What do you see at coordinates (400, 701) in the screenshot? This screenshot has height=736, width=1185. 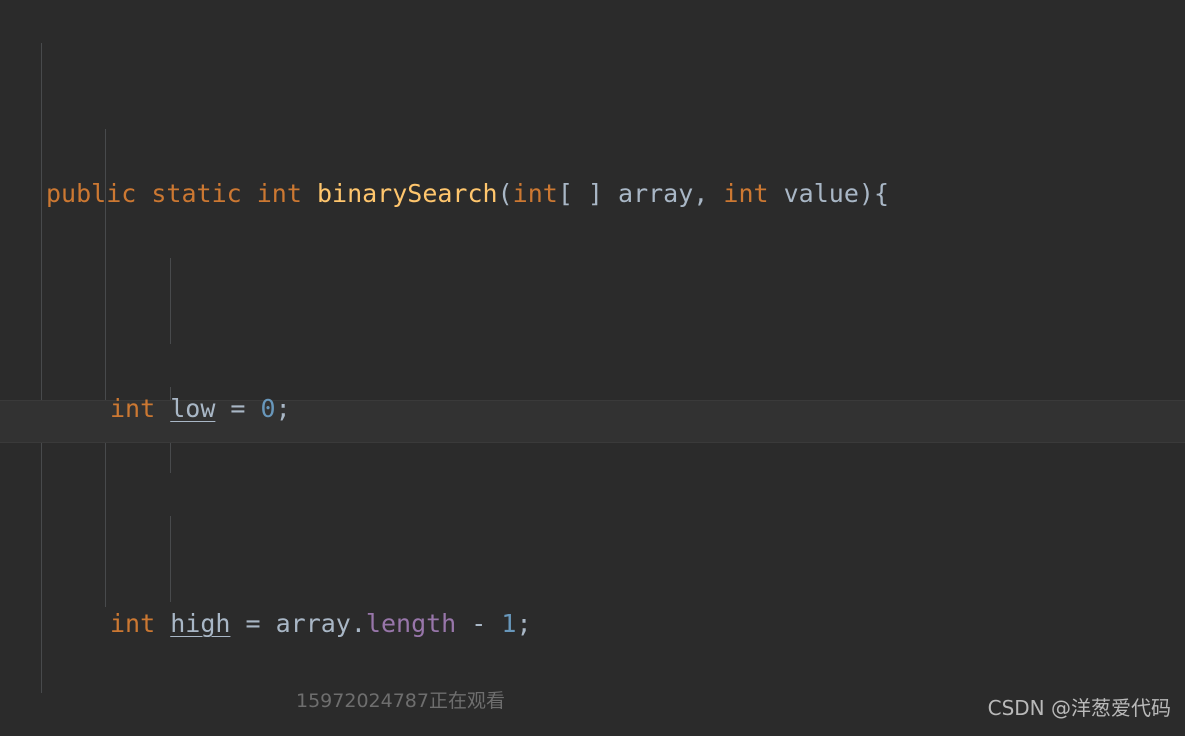 I see `viewer-watermark: 15972024787正在观看` at bounding box center [400, 701].